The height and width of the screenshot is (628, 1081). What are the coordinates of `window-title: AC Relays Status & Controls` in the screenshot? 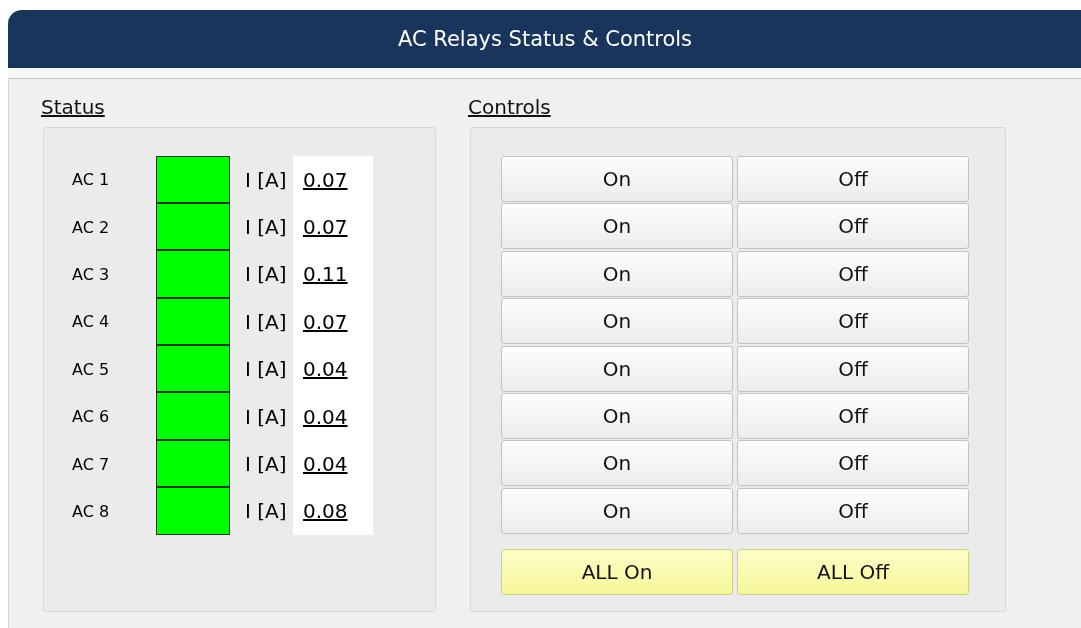 It's located at (544, 44).